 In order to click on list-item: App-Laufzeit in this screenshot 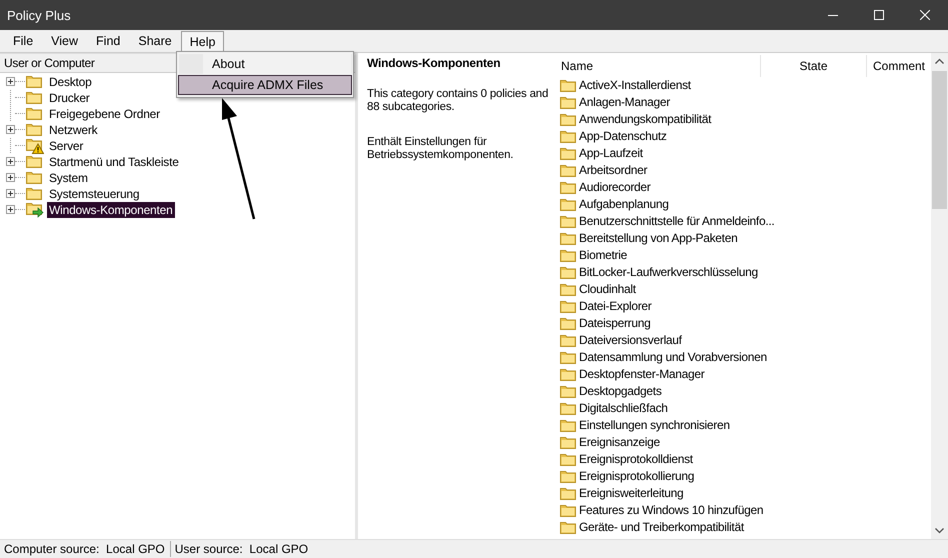, I will do `click(611, 153)`.